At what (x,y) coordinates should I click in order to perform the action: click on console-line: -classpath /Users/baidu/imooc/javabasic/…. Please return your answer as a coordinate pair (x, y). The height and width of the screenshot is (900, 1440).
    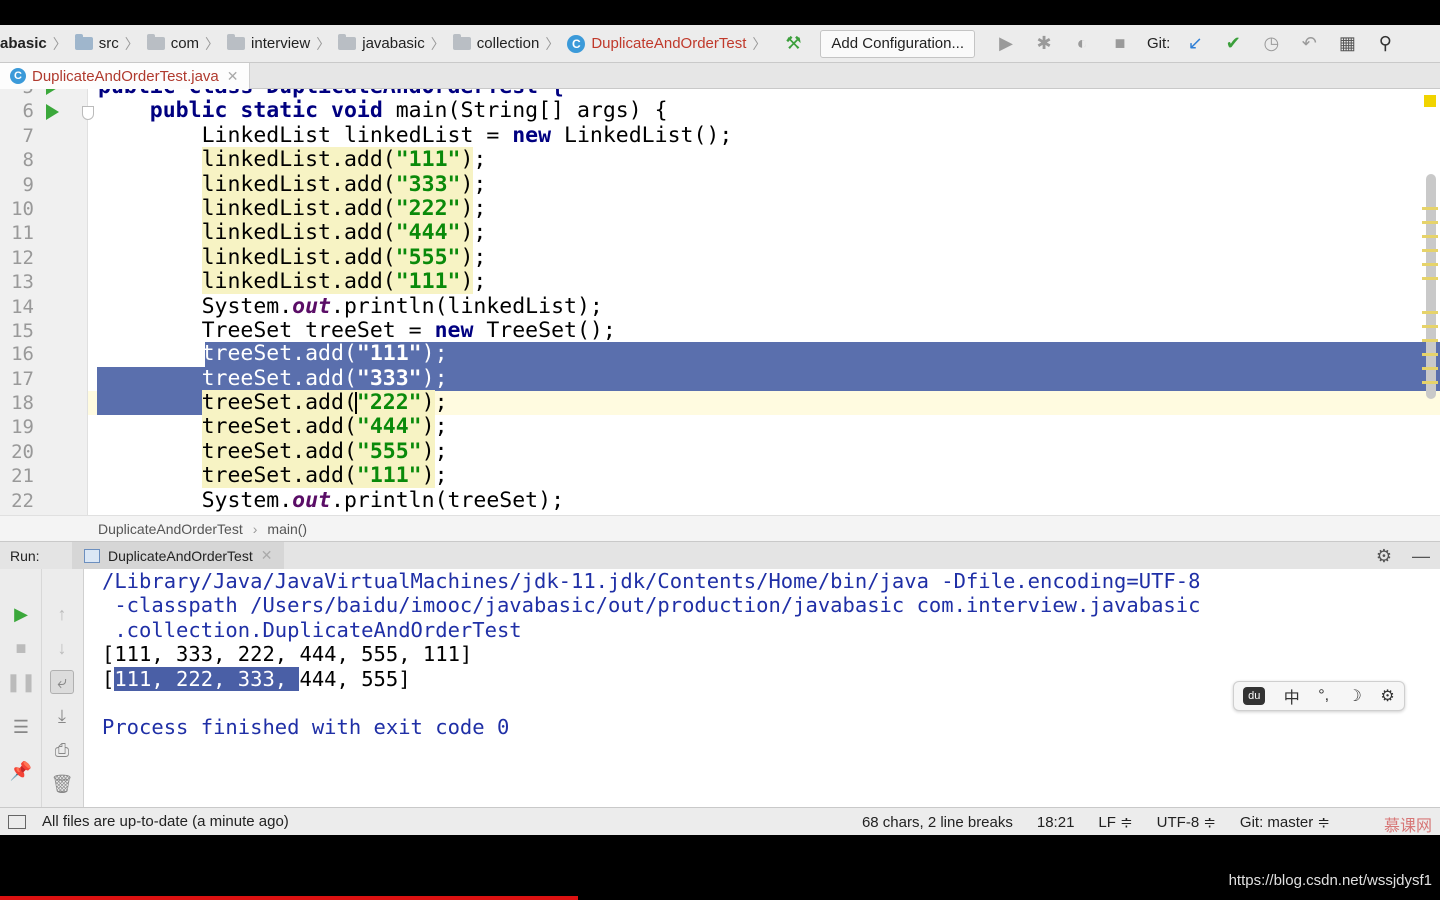
    Looking at the image, I should click on (651, 605).